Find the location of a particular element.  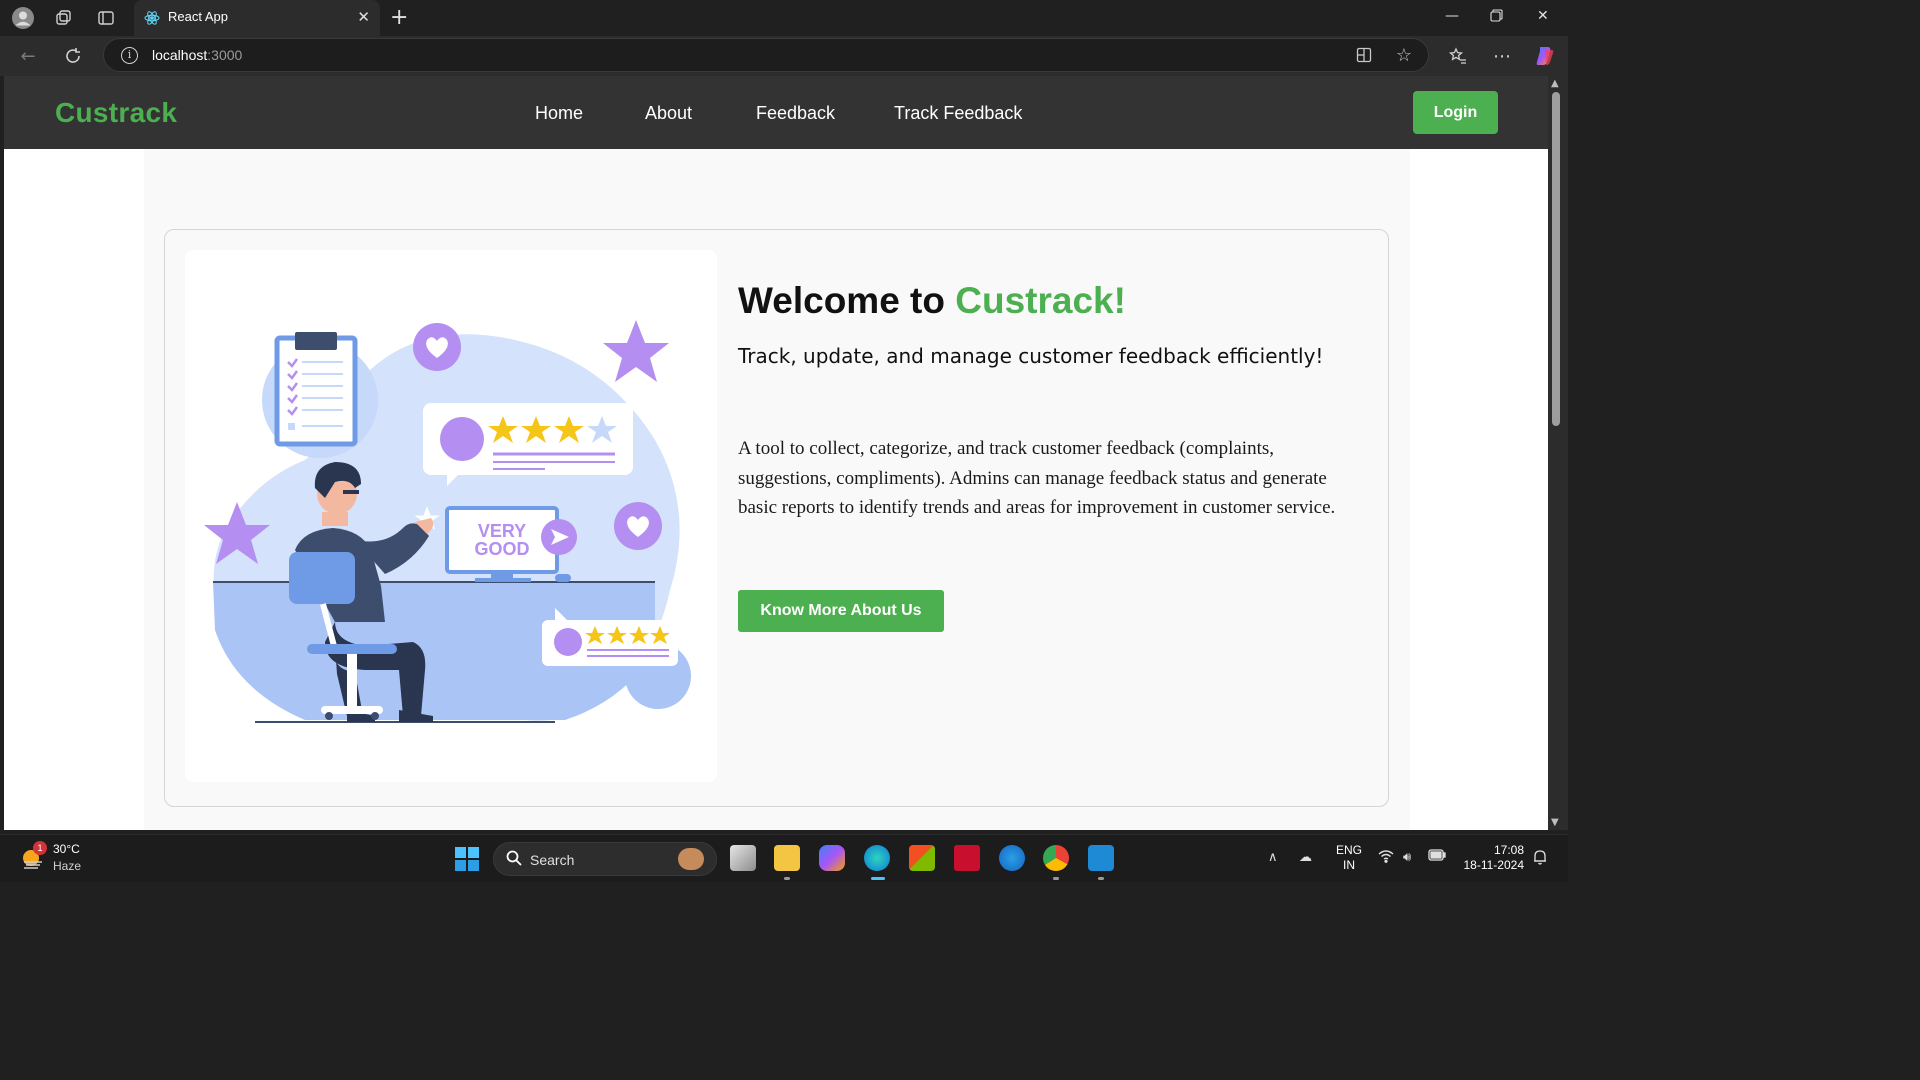

chrome-icon is located at coordinates (1056, 858).